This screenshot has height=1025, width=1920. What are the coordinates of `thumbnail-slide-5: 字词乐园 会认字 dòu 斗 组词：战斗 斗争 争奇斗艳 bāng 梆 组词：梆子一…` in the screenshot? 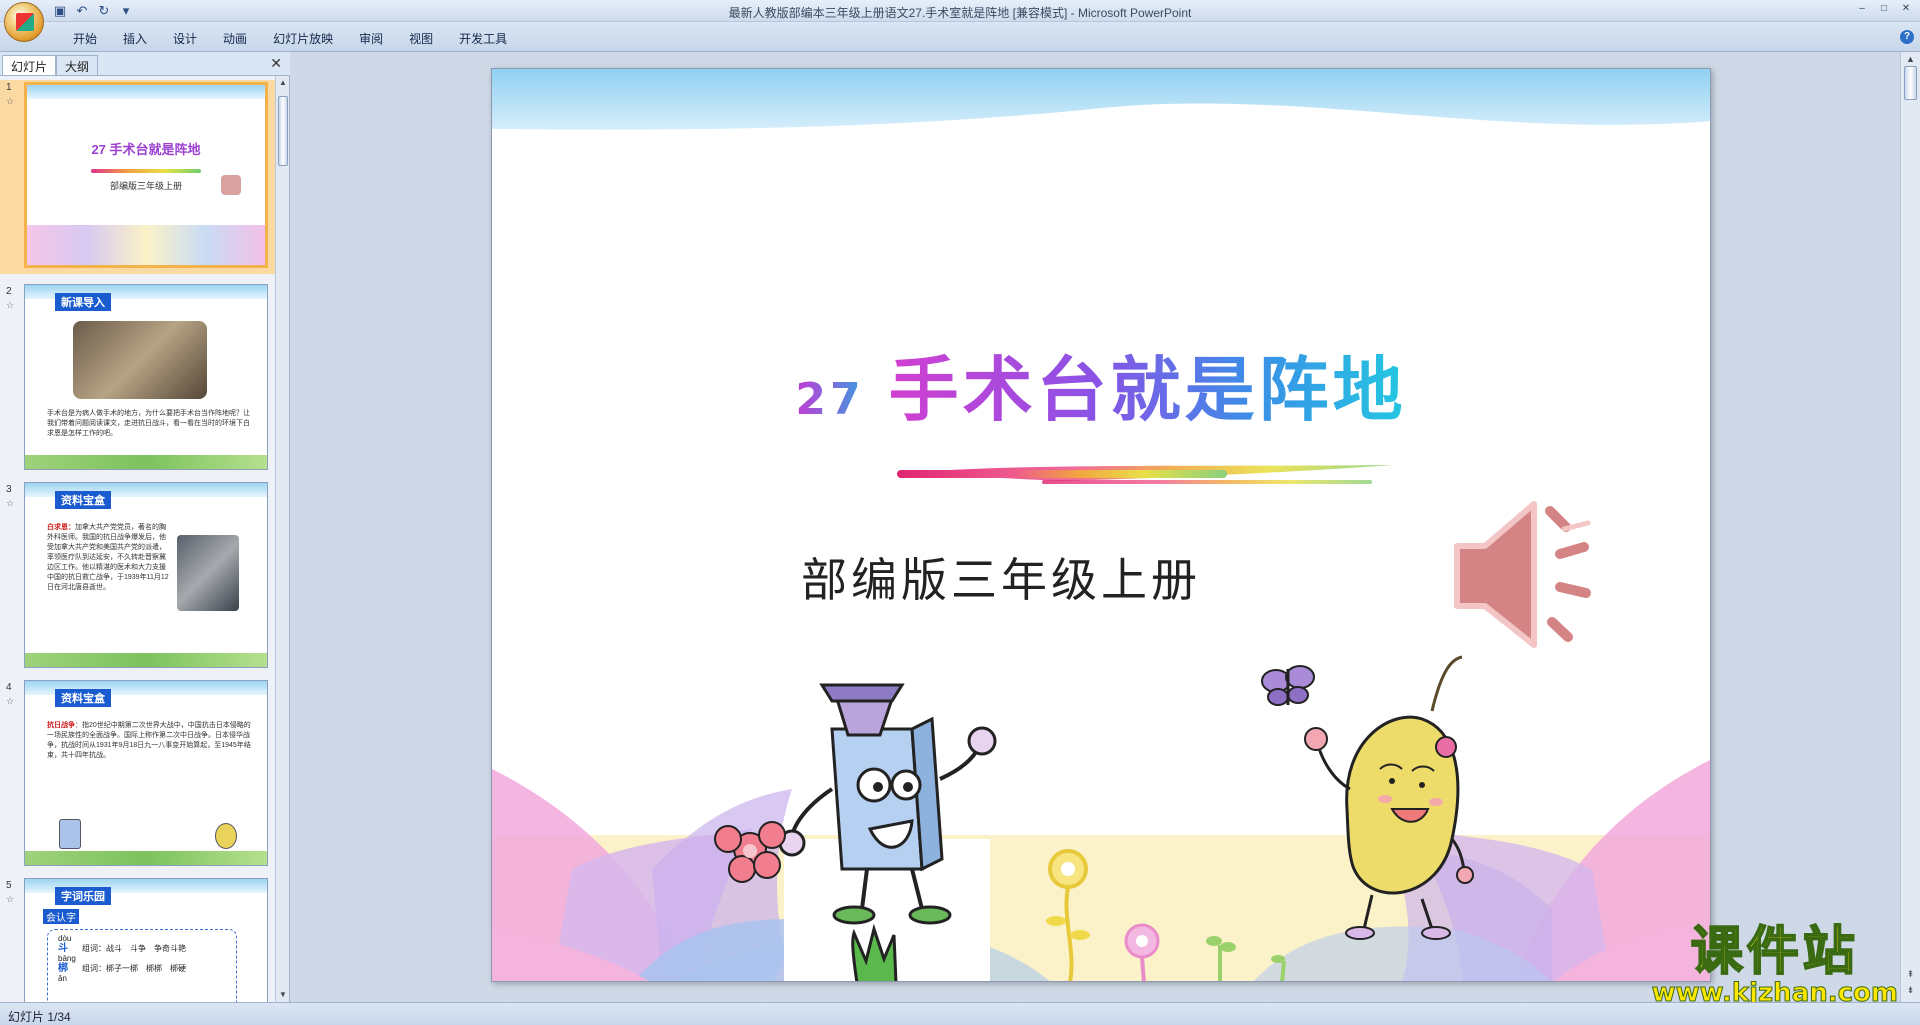 It's located at (146, 940).